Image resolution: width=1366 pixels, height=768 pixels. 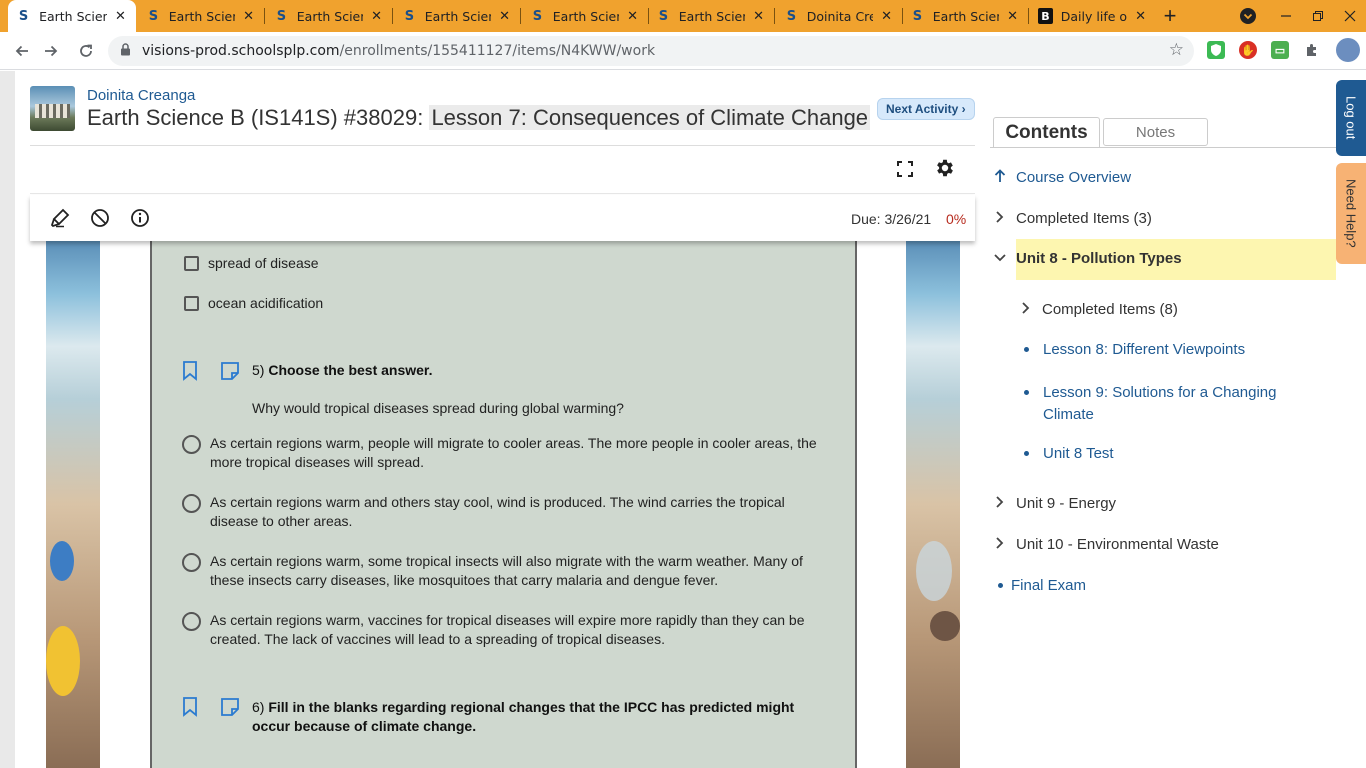 I want to click on checkbox-option: spread of disease, so click(x=251, y=263).